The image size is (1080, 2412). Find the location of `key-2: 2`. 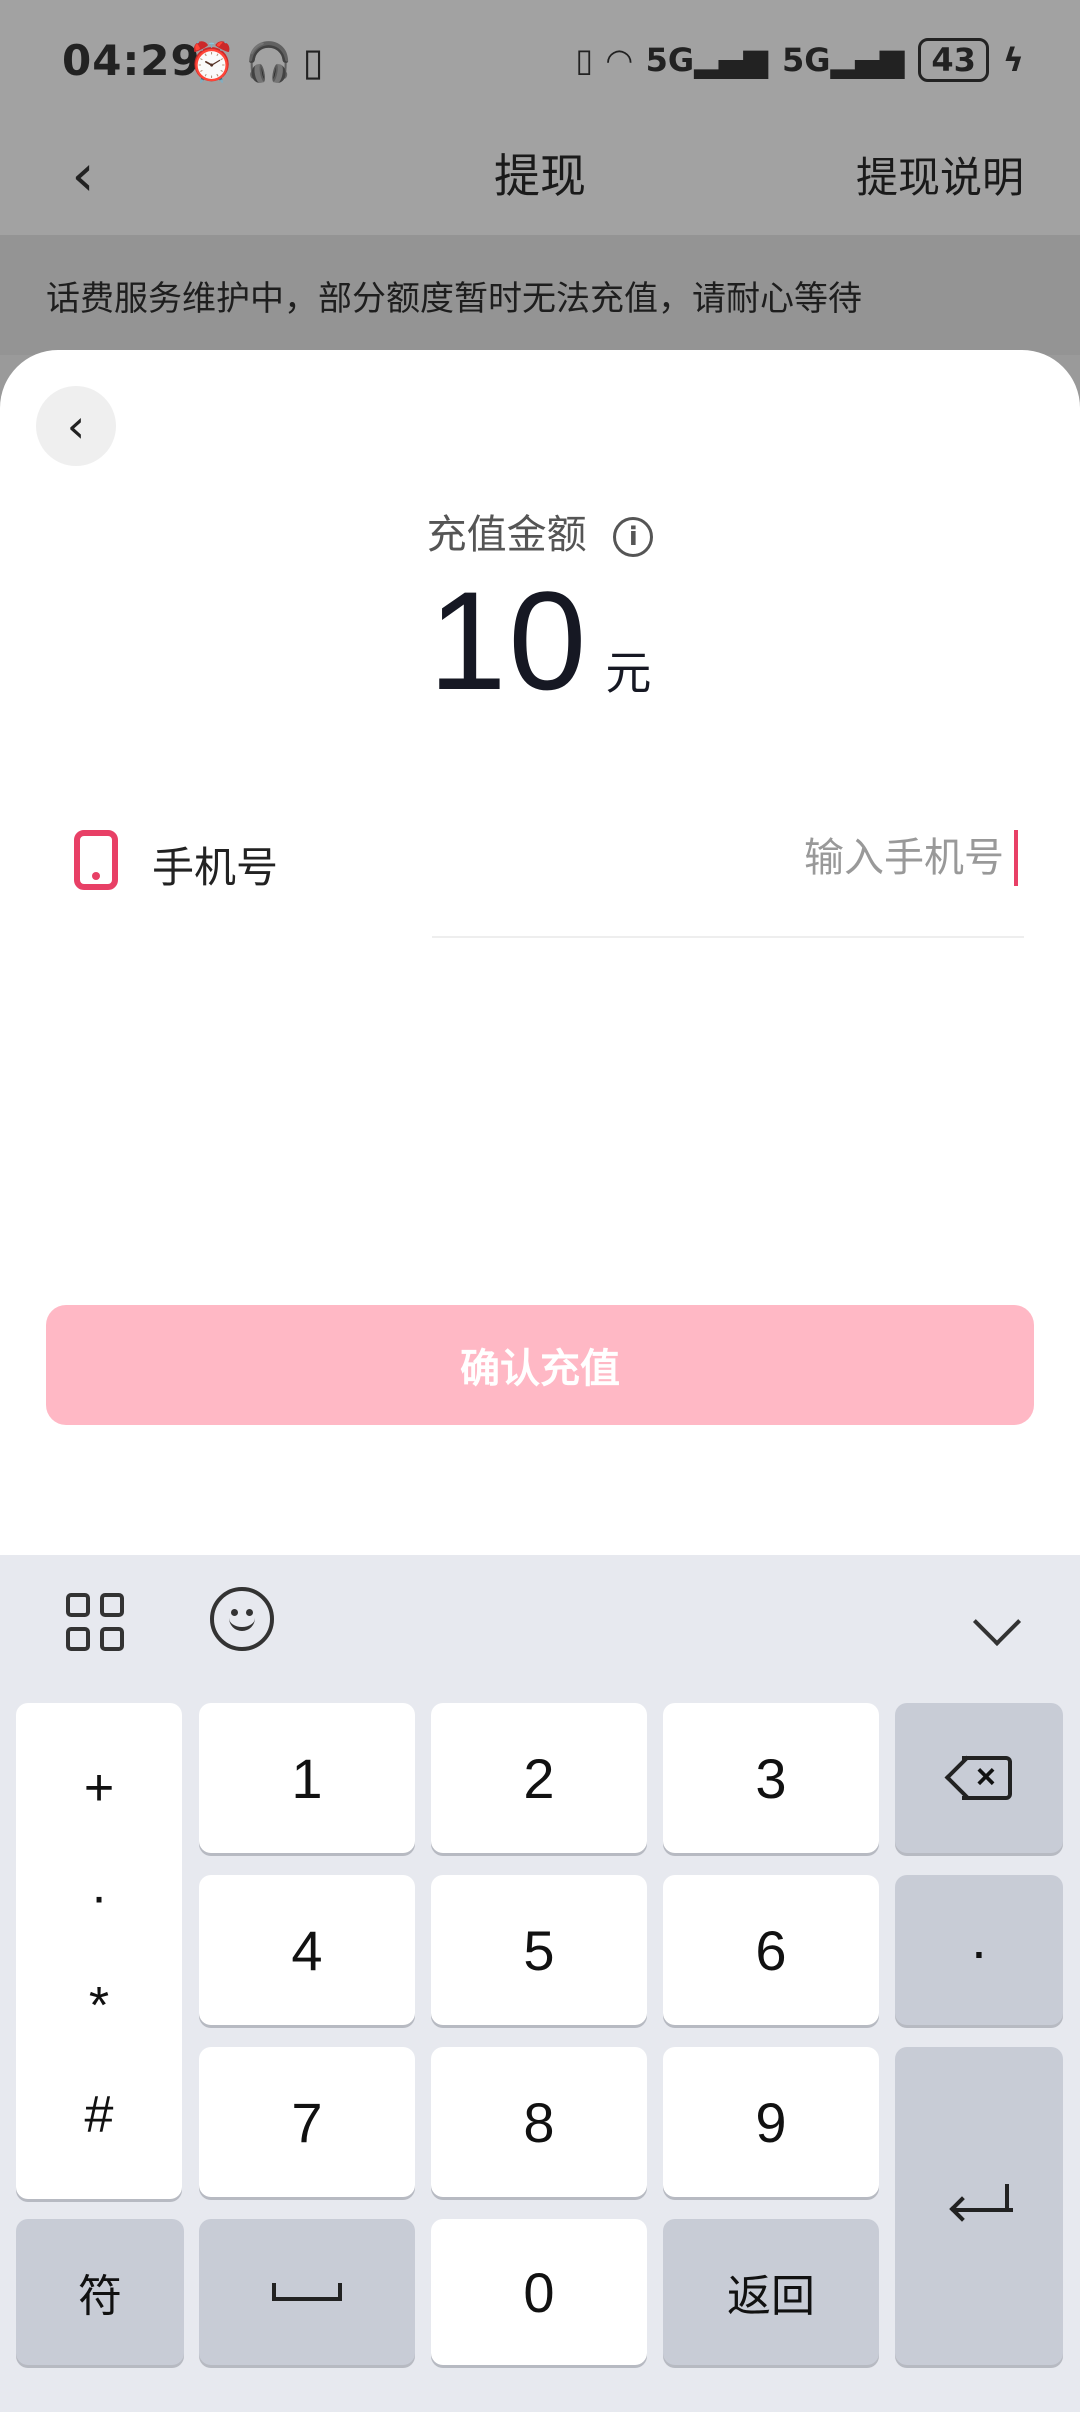

key-2: 2 is located at coordinates (539, 1778).